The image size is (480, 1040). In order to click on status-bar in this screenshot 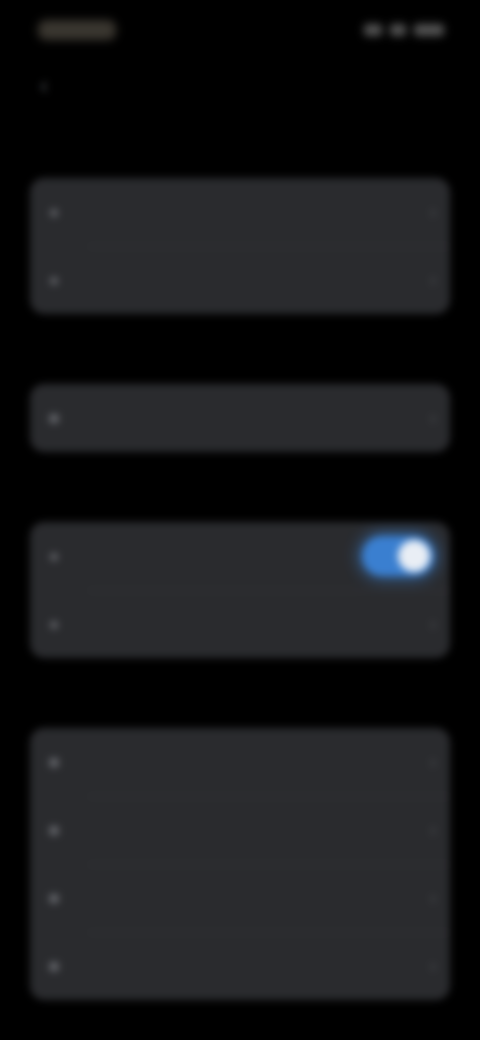, I will do `click(240, 30)`.